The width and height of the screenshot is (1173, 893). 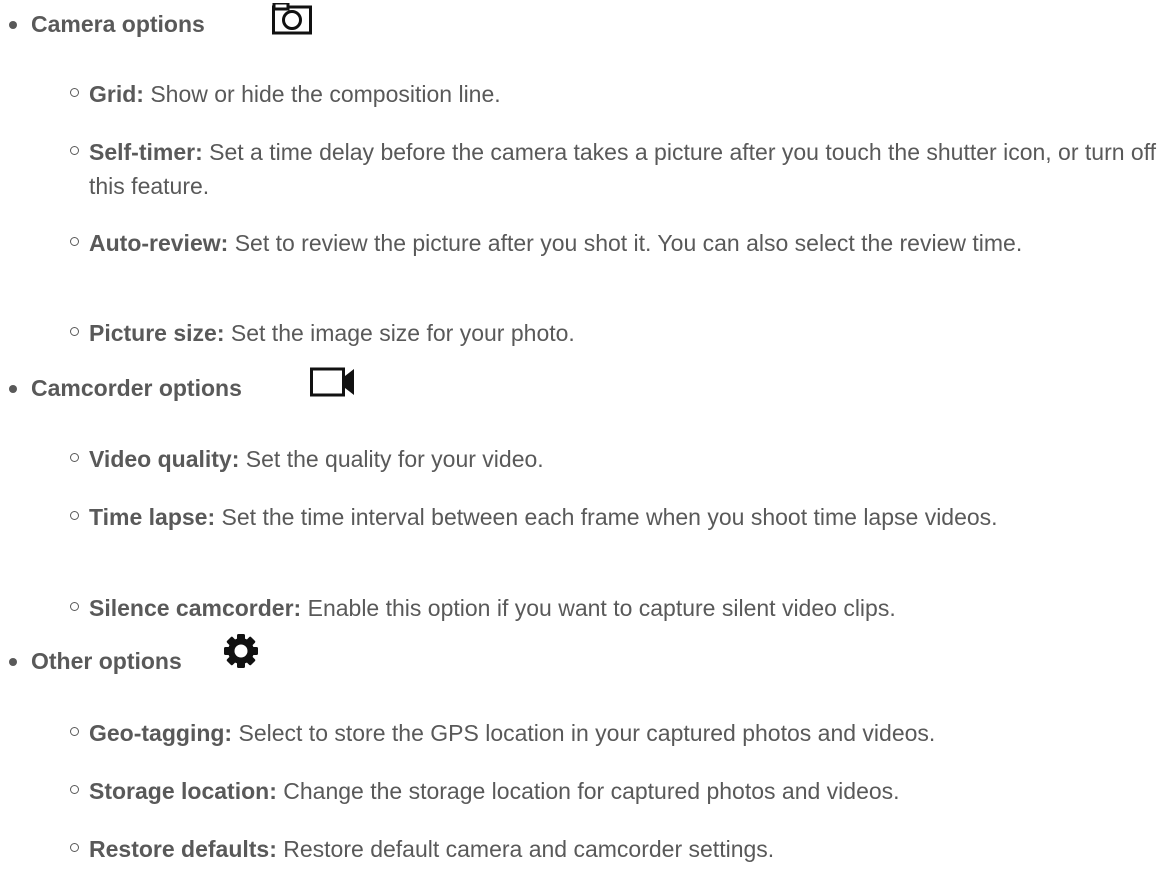 What do you see at coordinates (118, 24) in the screenshot?
I see `section-title: Camera options` at bounding box center [118, 24].